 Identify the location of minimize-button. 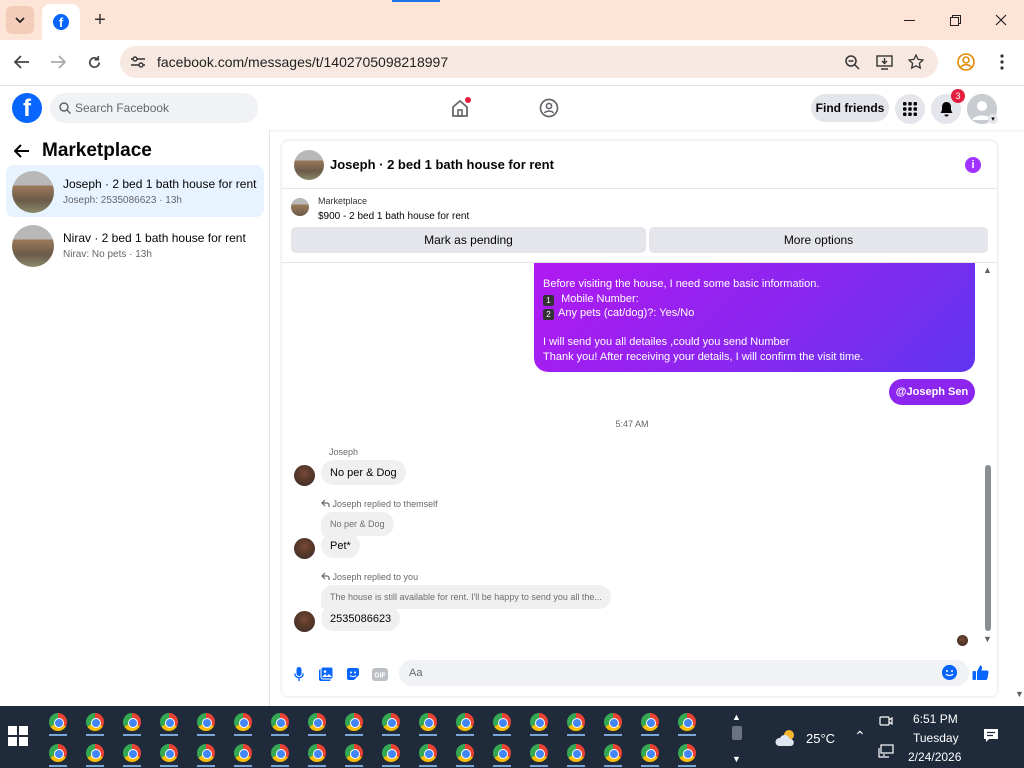
(909, 20).